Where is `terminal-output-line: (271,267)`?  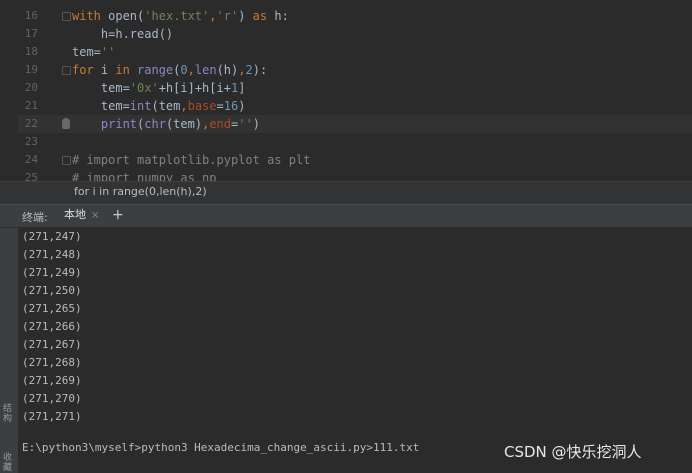
terminal-output-line: (271,267) is located at coordinates (52, 344).